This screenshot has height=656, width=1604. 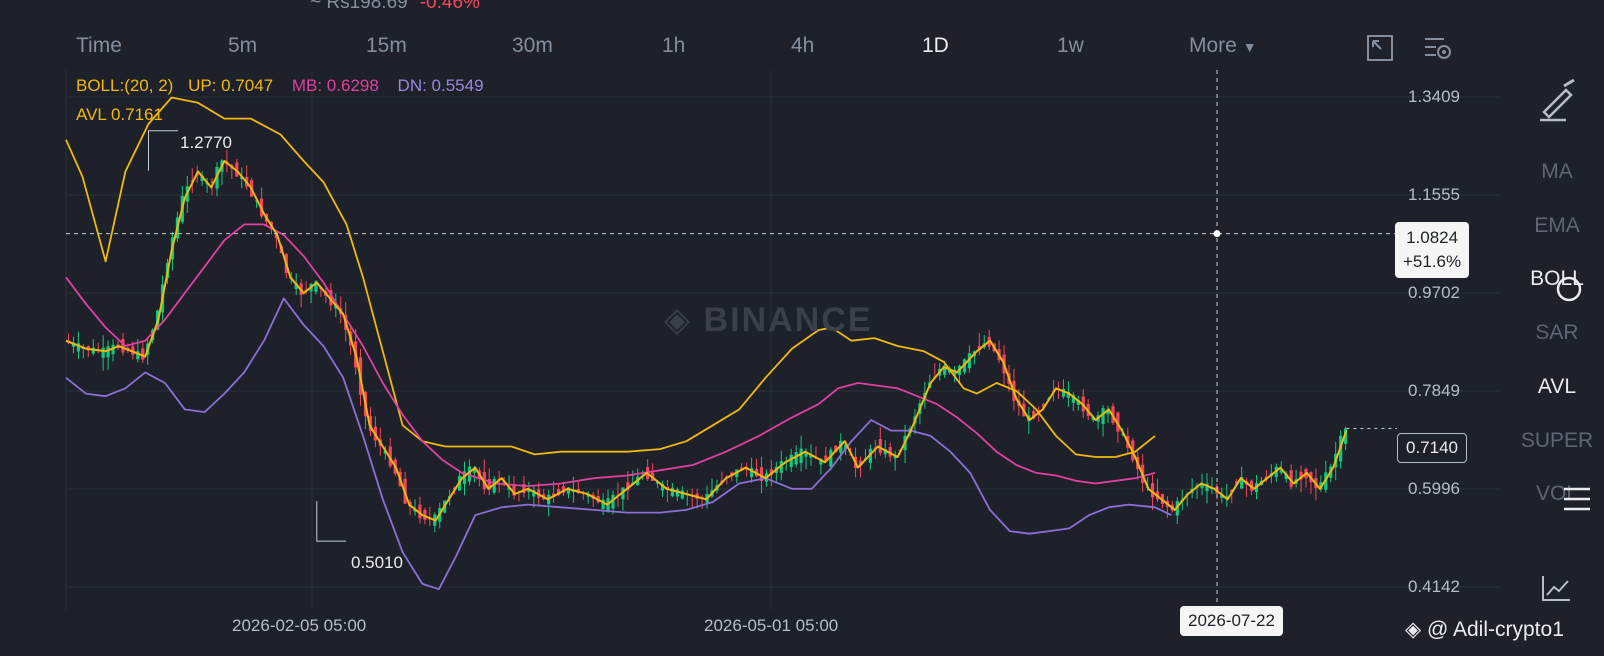 What do you see at coordinates (1557, 172) in the screenshot?
I see `indicator-ma: MA` at bounding box center [1557, 172].